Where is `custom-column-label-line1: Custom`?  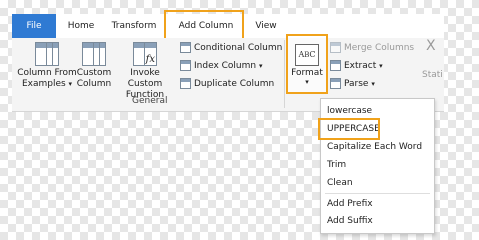
custom-column-label-line1: Custom is located at coordinates (94, 73).